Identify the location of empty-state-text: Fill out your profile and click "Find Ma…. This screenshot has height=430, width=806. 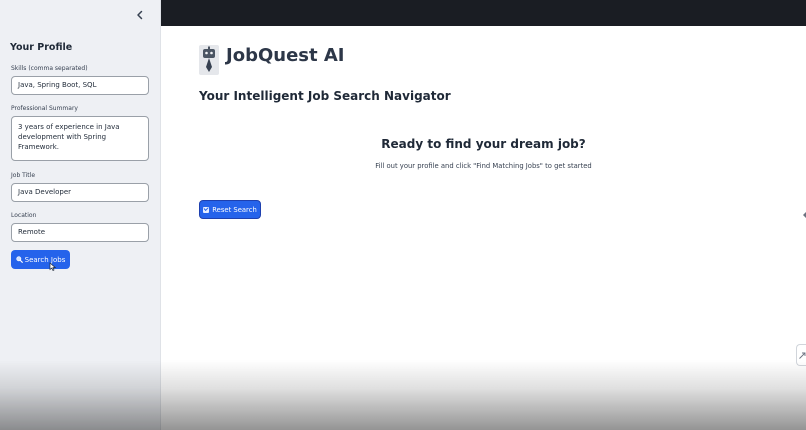
(483, 166).